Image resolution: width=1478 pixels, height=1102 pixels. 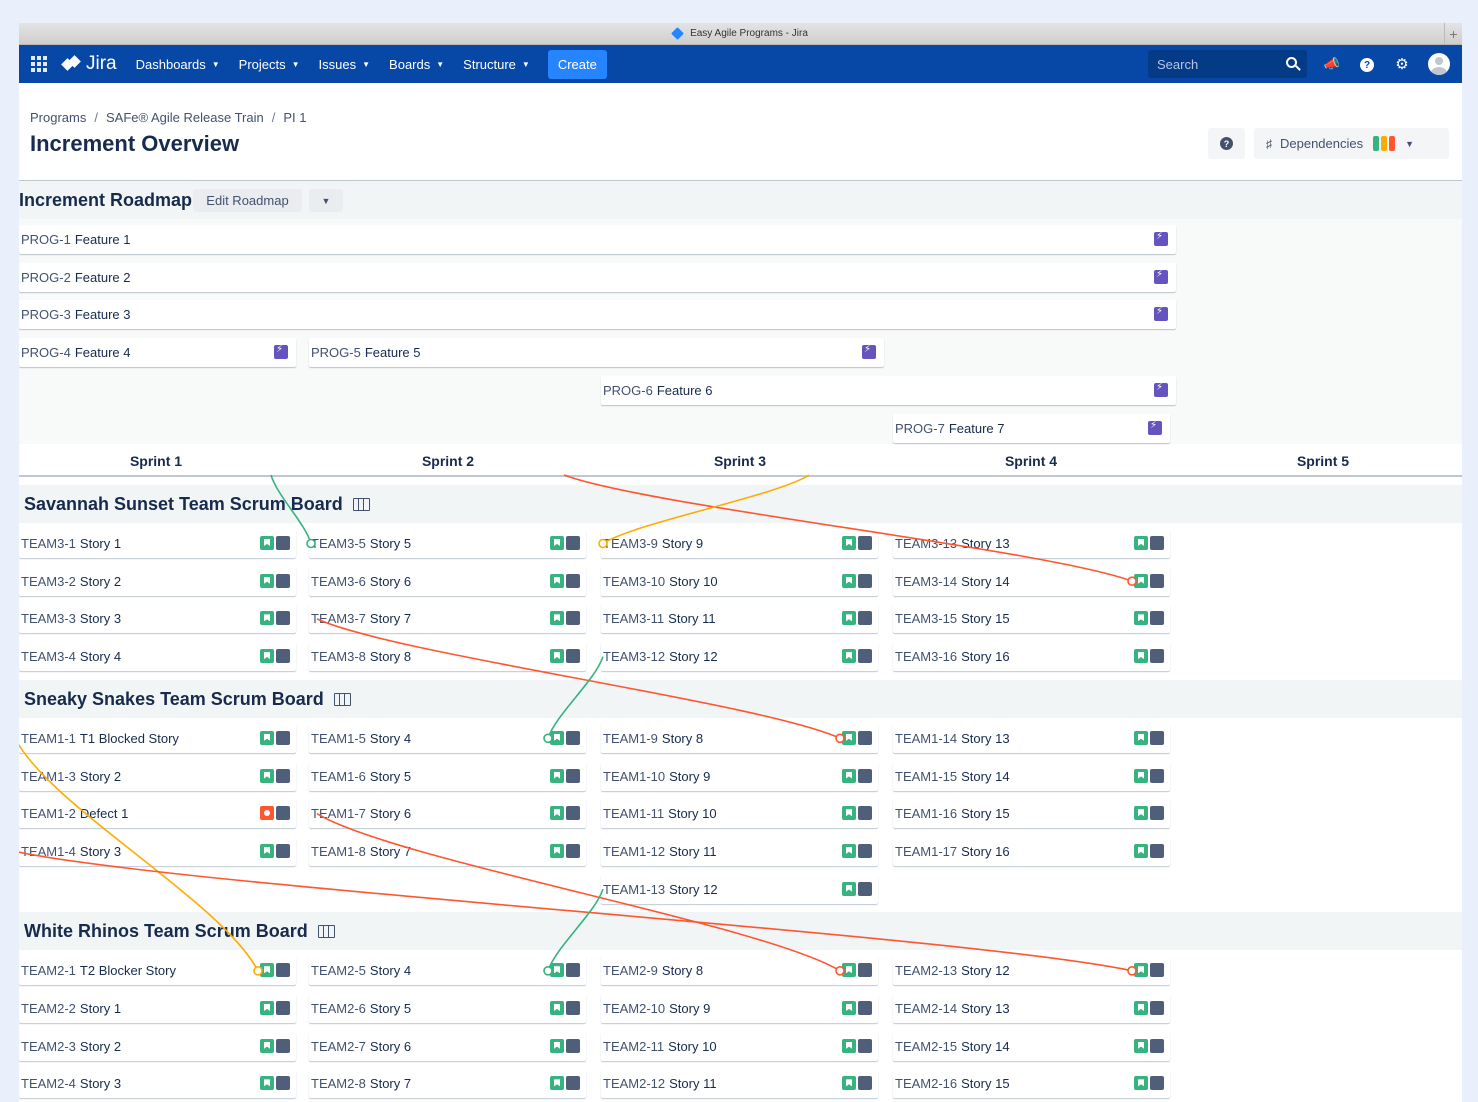 What do you see at coordinates (157, 1008) in the screenshot?
I see `issue-card-team2-2: TEAM2-2 Story 1` at bounding box center [157, 1008].